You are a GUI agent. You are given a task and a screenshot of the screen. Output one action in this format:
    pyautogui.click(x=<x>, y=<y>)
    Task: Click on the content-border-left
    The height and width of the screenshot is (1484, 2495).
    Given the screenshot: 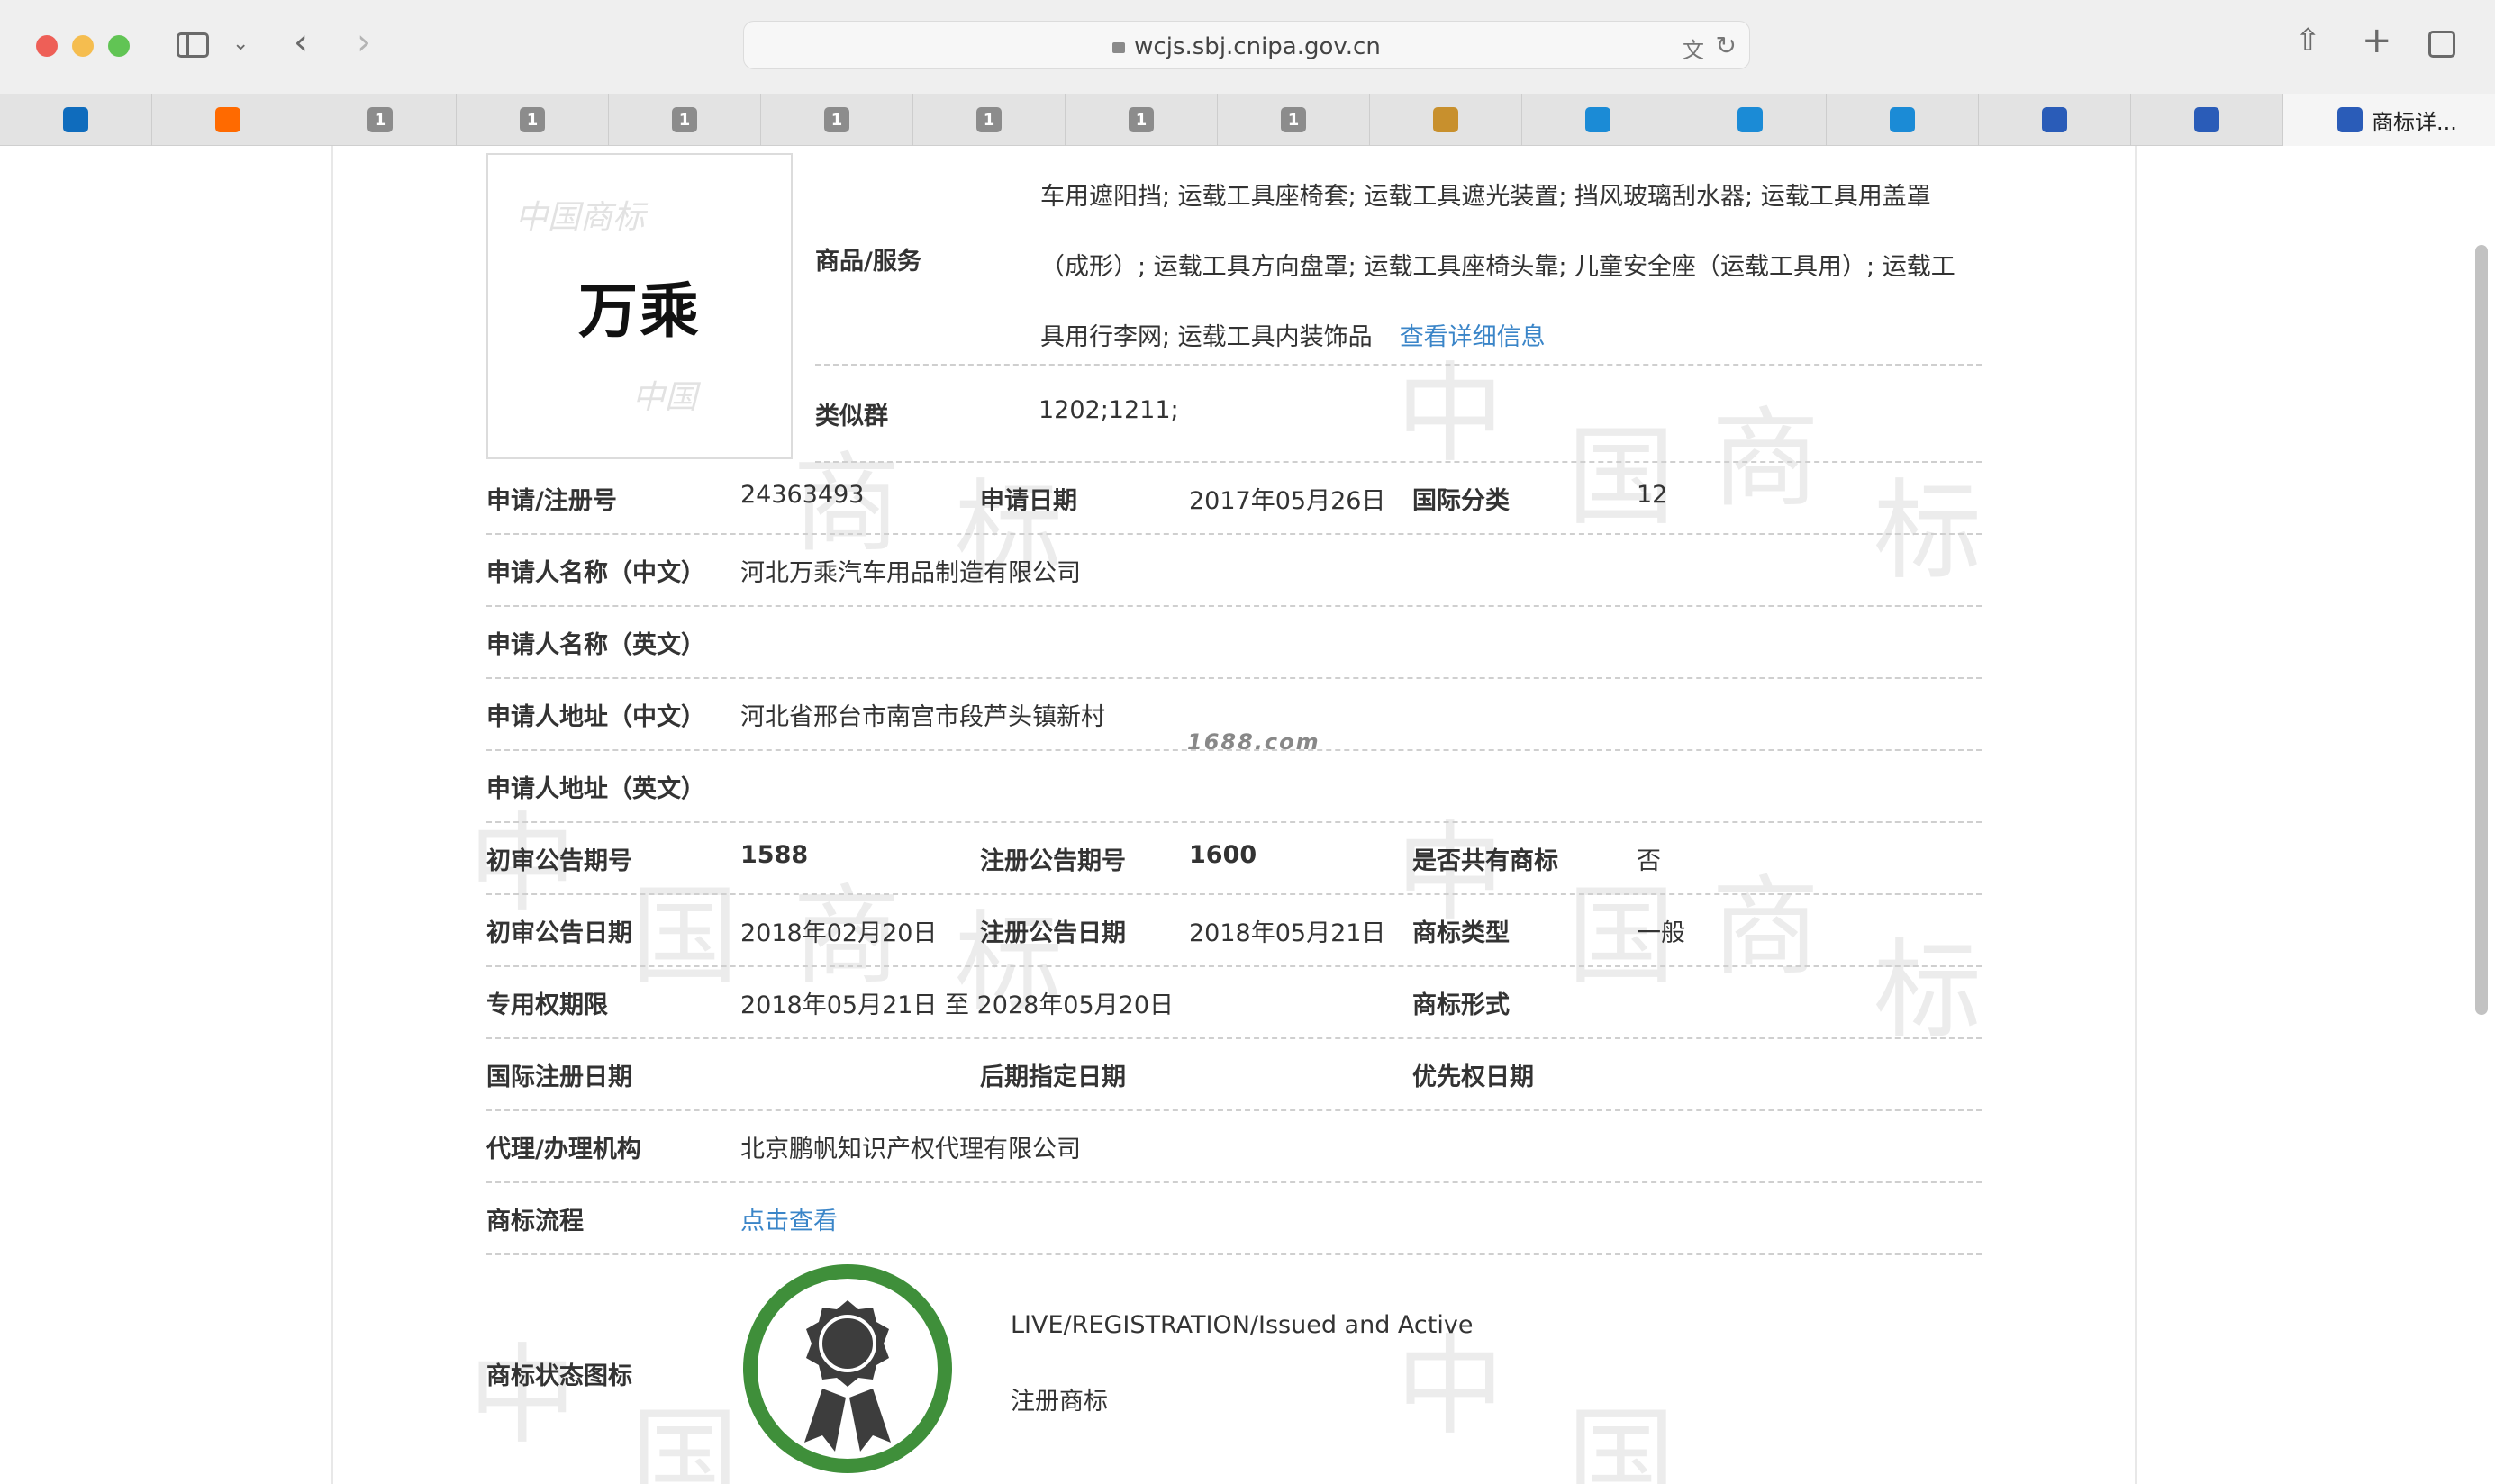 What is the action you would take?
    pyautogui.click(x=332, y=815)
    